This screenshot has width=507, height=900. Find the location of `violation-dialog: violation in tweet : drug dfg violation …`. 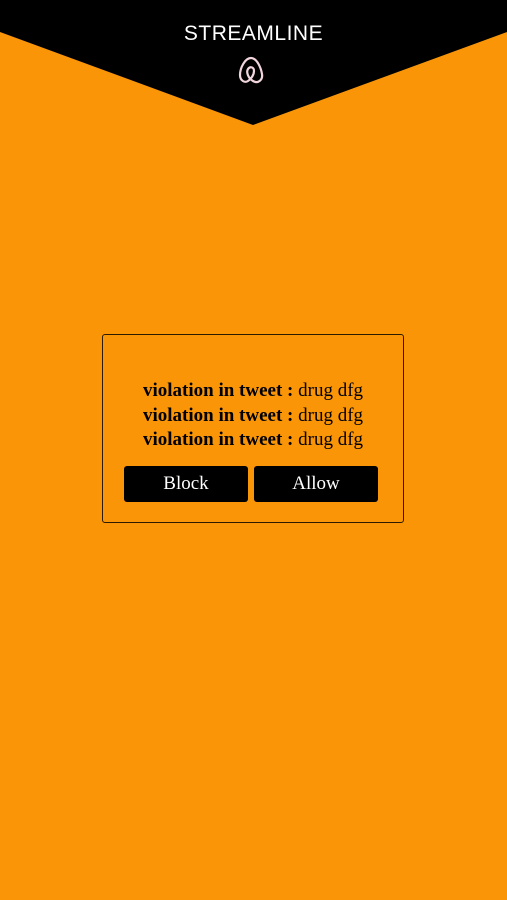

violation-dialog: violation in tweet : drug dfg violation … is located at coordinates (253, 428).